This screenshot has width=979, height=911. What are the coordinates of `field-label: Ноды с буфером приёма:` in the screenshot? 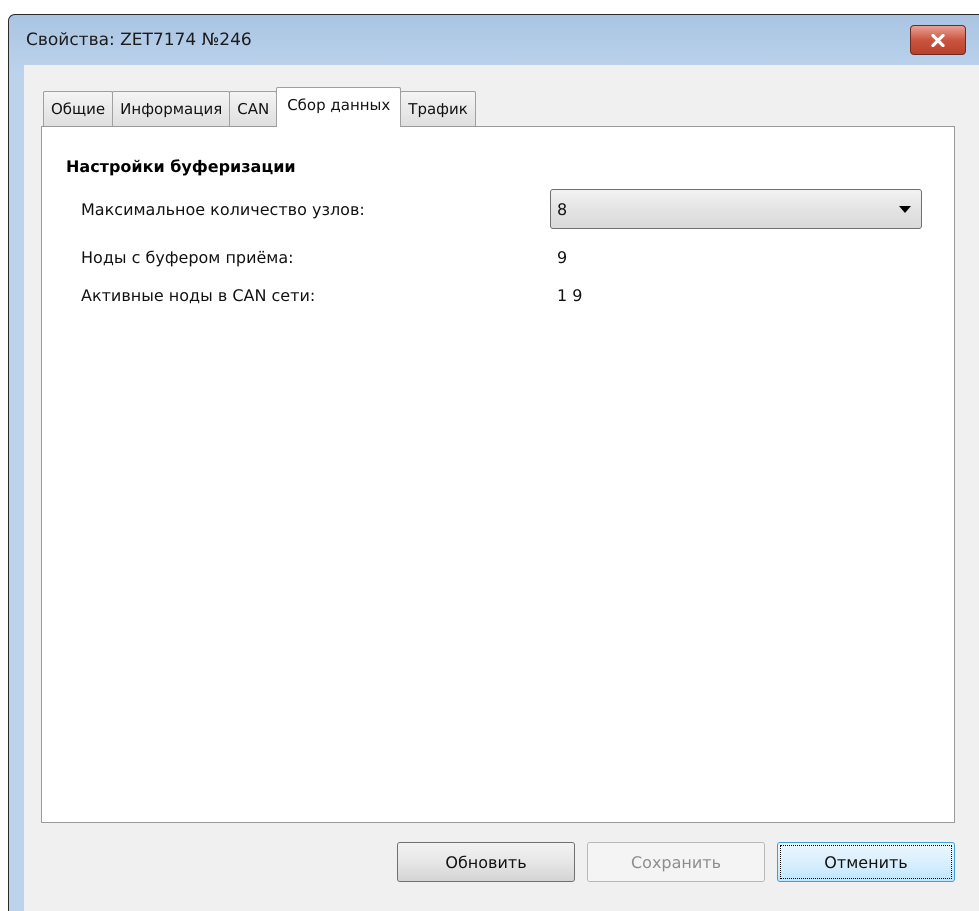 It's located at (188, 257).